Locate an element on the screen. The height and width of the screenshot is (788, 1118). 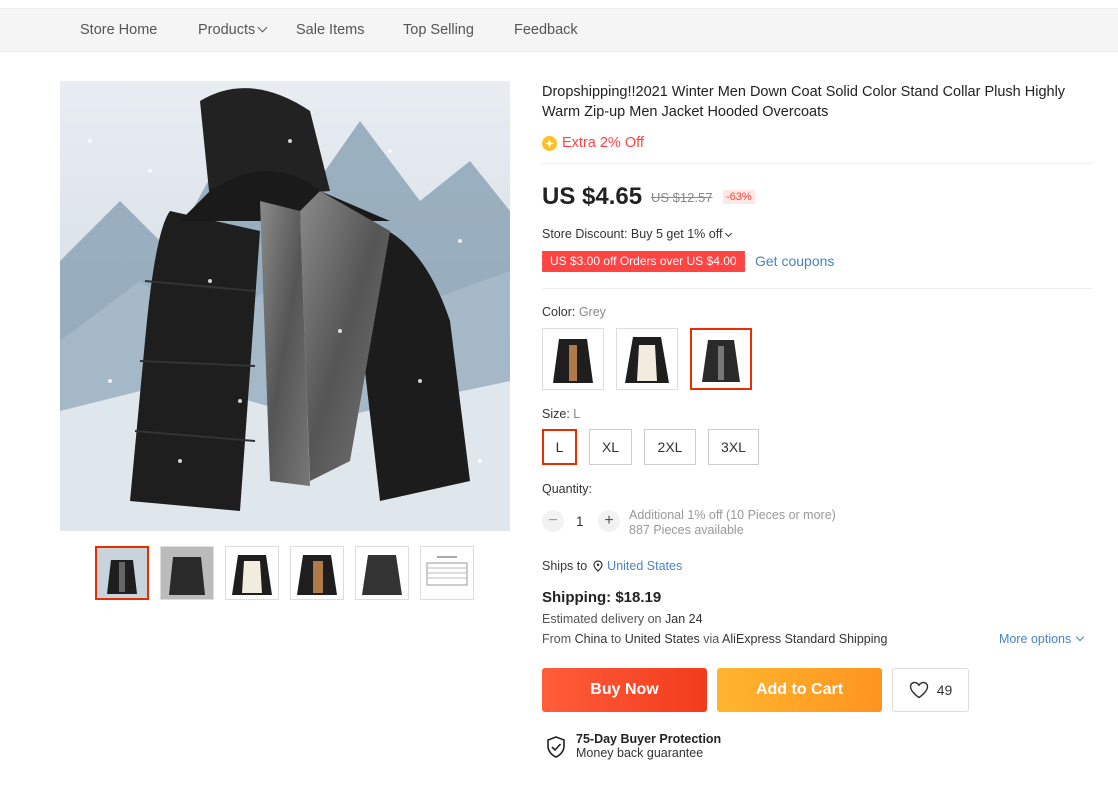
size-label: Size: L is located at coordinates (561, 414).